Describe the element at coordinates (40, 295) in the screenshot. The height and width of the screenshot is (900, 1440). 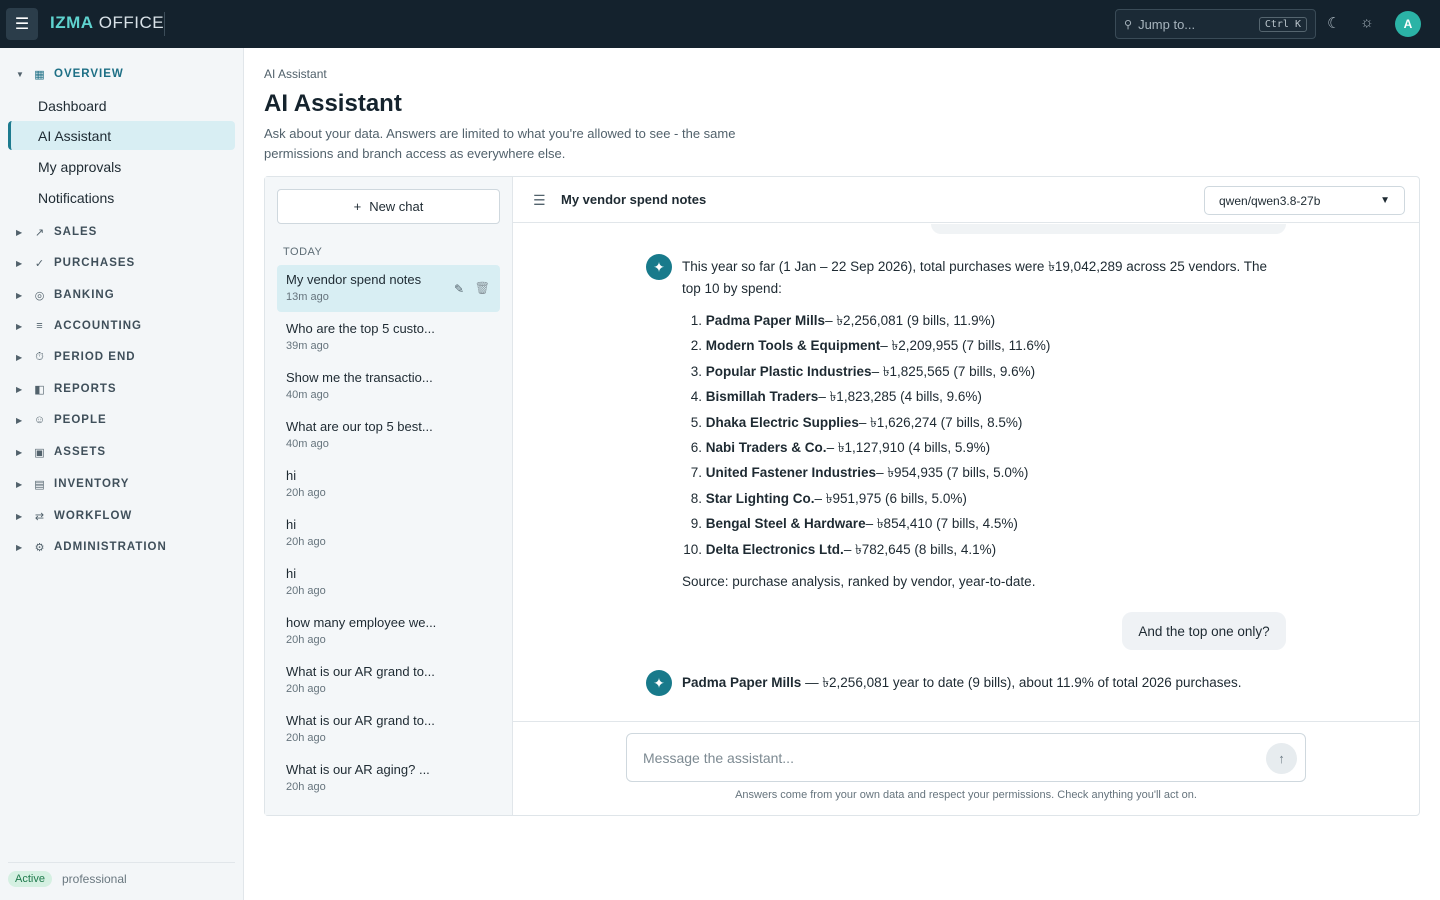
I see `bank-icon: ◎` at that location.